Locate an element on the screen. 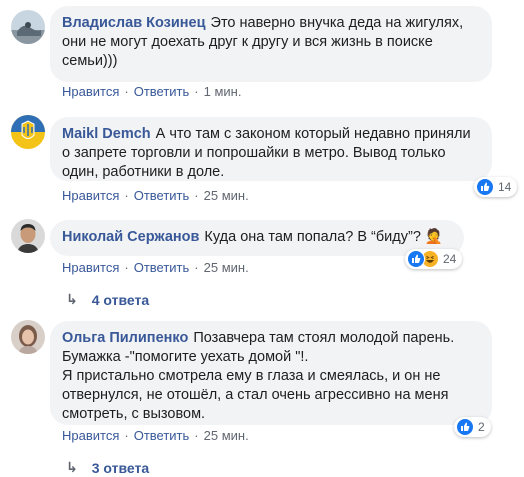  comment-text-line: Позавчера там стоял молодой парень. is located at coordinates (324, 338).